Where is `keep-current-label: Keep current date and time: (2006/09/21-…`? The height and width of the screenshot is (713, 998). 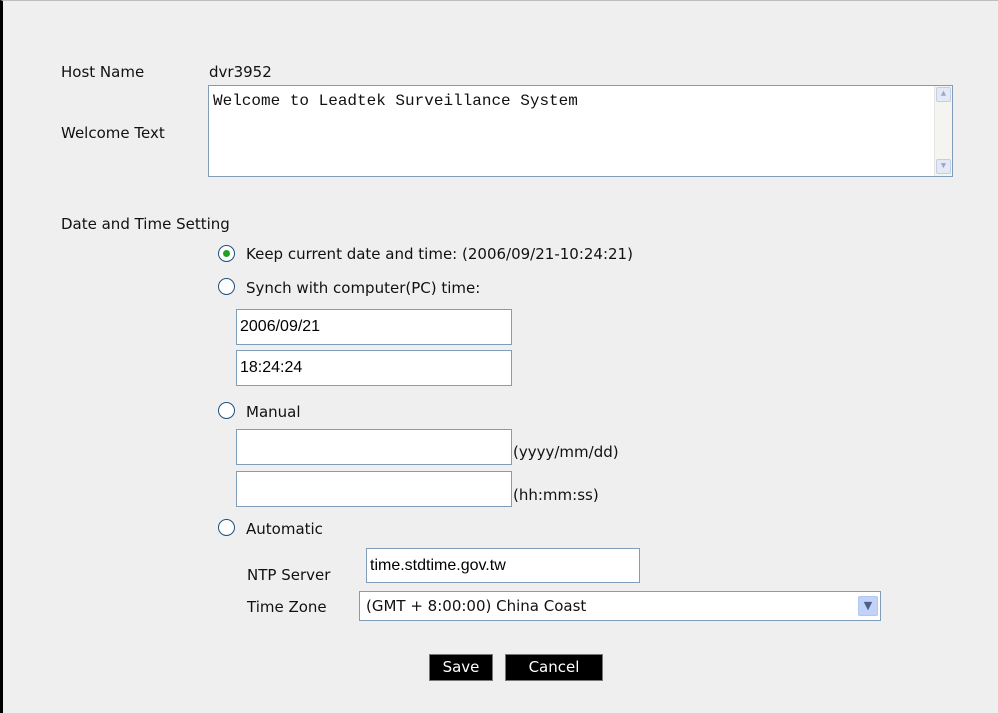
keep-current-label: Keep current date and time: (2006/09/21-… is located at coordinates (439, 254).